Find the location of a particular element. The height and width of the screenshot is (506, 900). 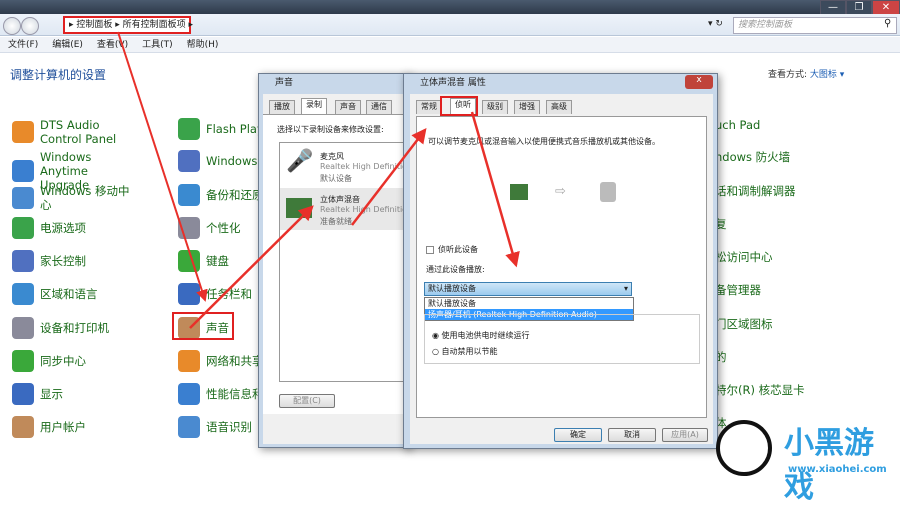

watermark-logo: 小黑游戏 www.xiaohei.com is located at coordinates (806, 459).